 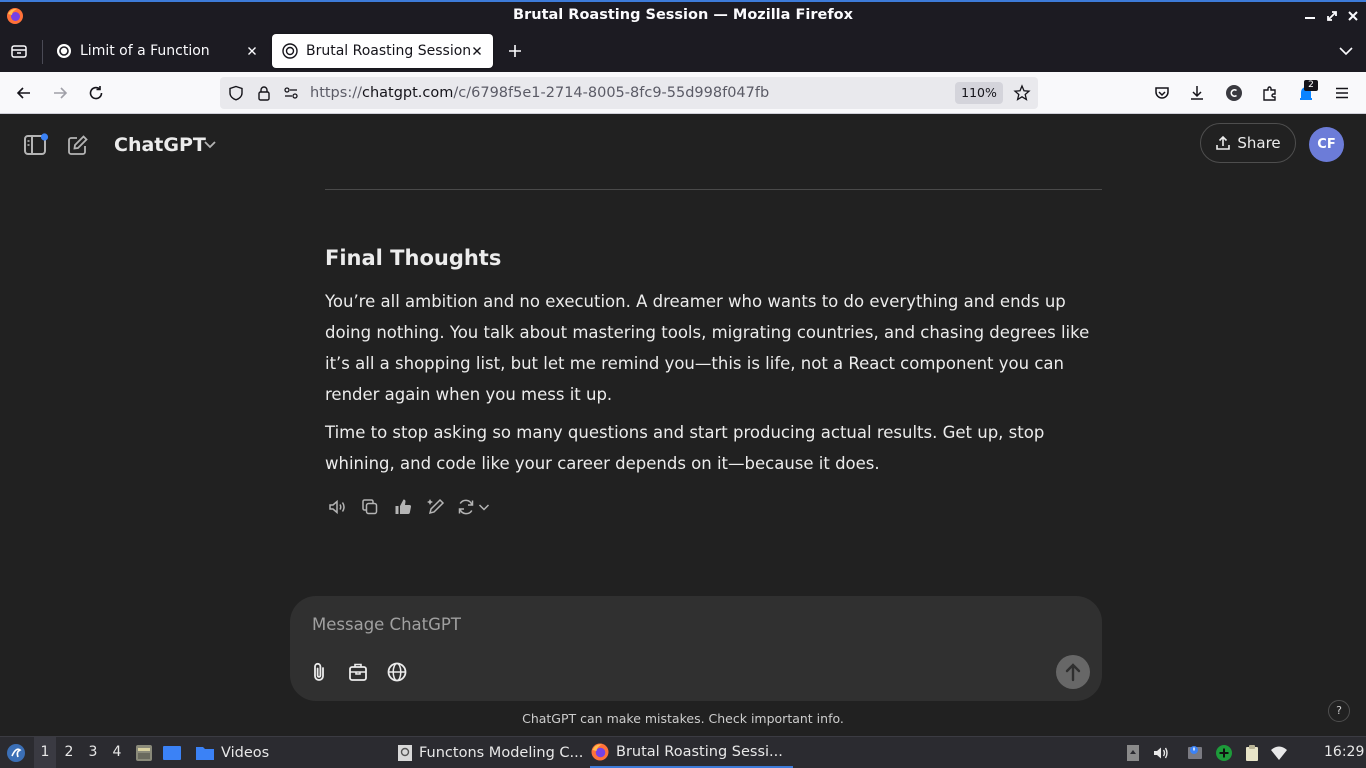 I want to click on folder-icon, so click(x=205, y=753).